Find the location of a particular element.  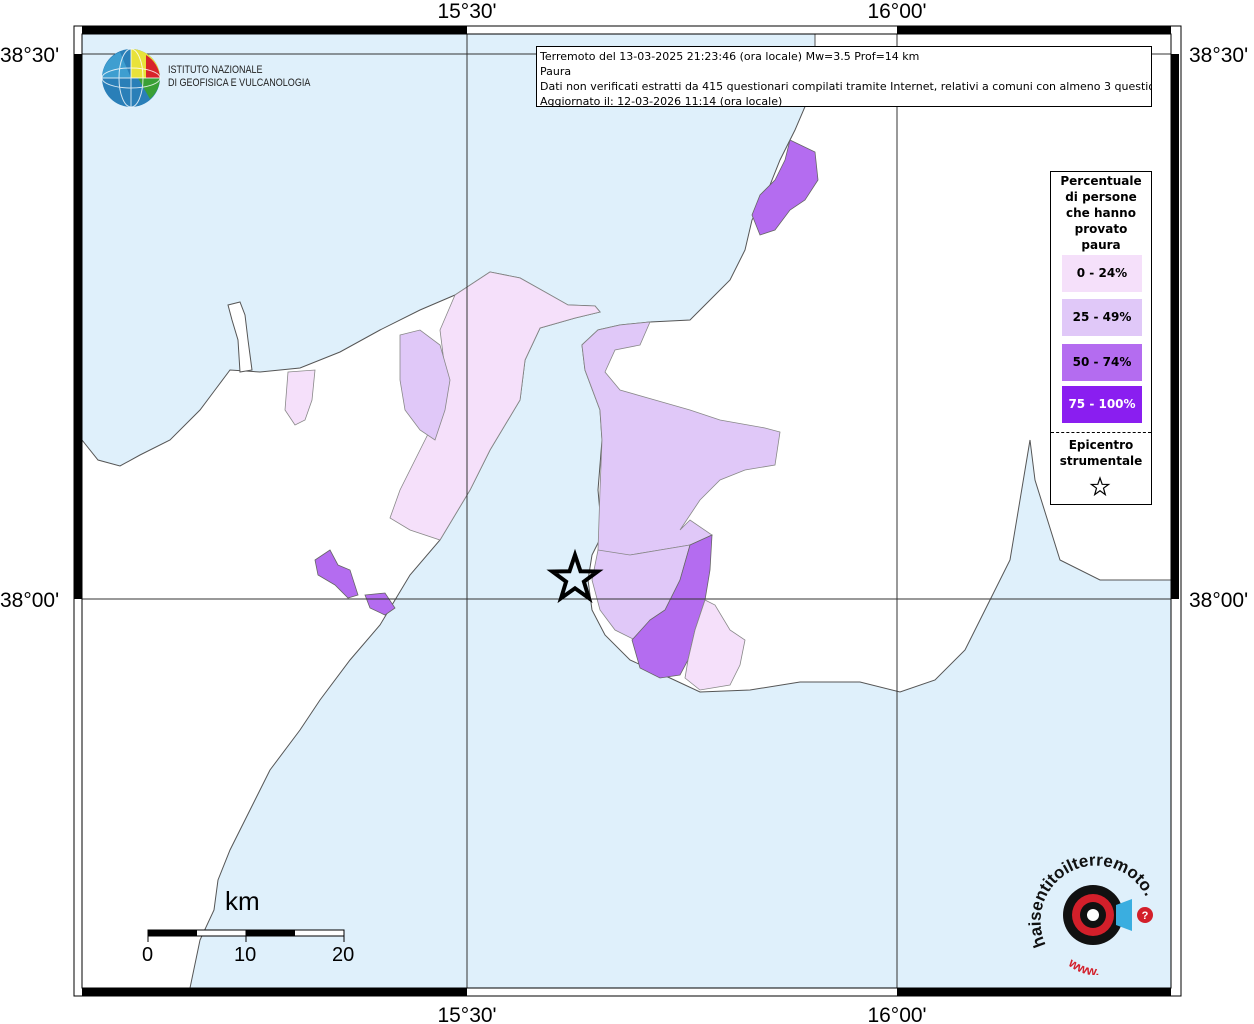

scale-tick-0: 0 is located at coordinates (148, 955).